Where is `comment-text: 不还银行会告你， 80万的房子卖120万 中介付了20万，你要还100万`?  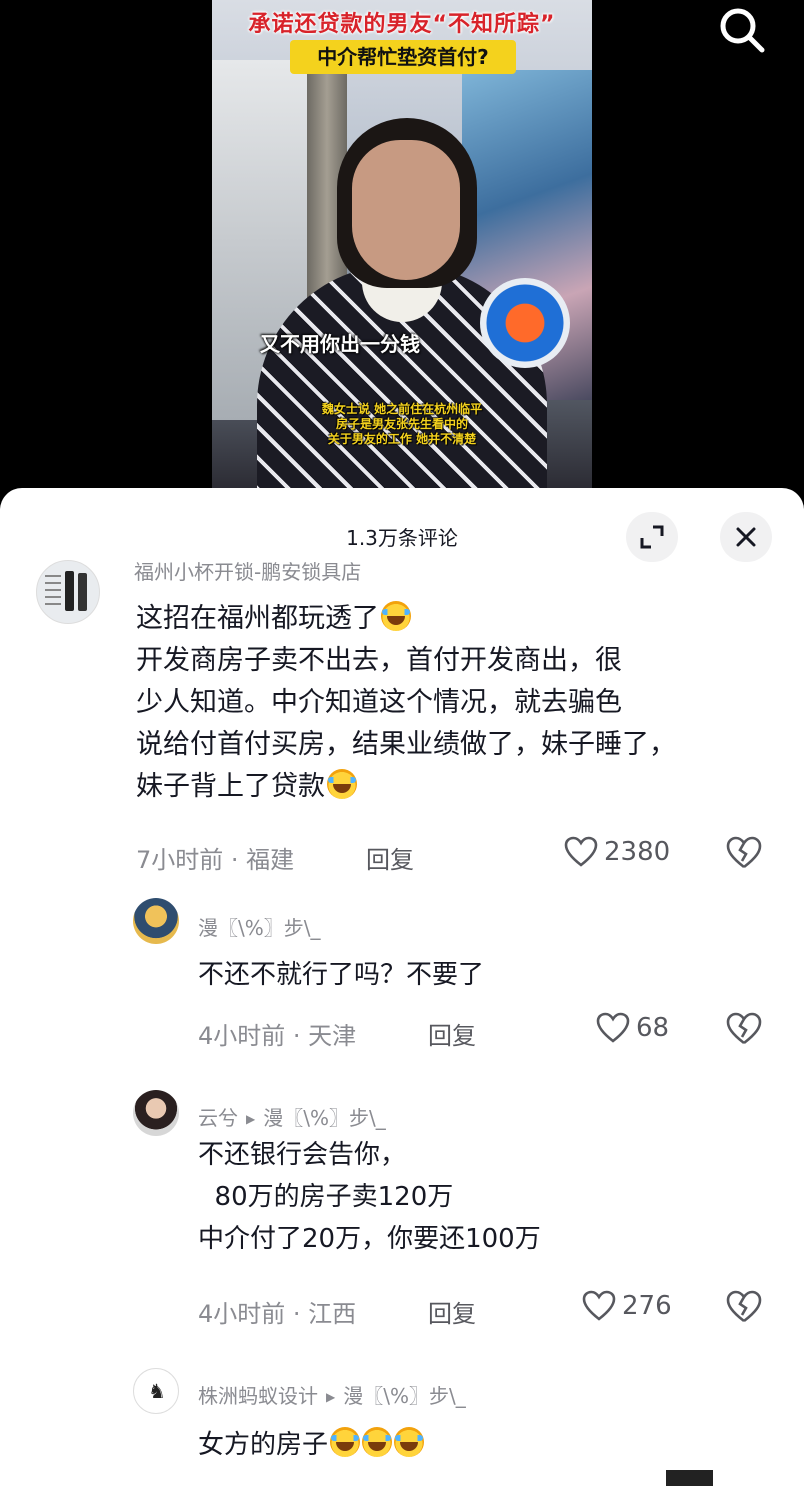 comment-text: 不还银行会告你， 80万的房子卖120万 中介付了20万，你要还100万 is located at coordinates (369, 1197).